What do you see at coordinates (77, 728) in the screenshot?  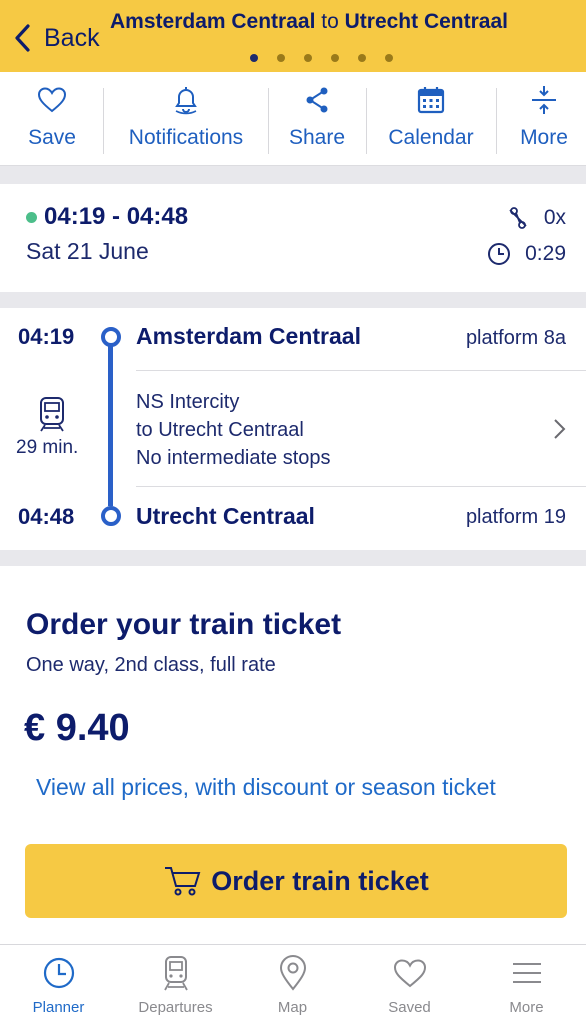 I see `ticket-price: € 9.40` at bounding box center [77, 728].